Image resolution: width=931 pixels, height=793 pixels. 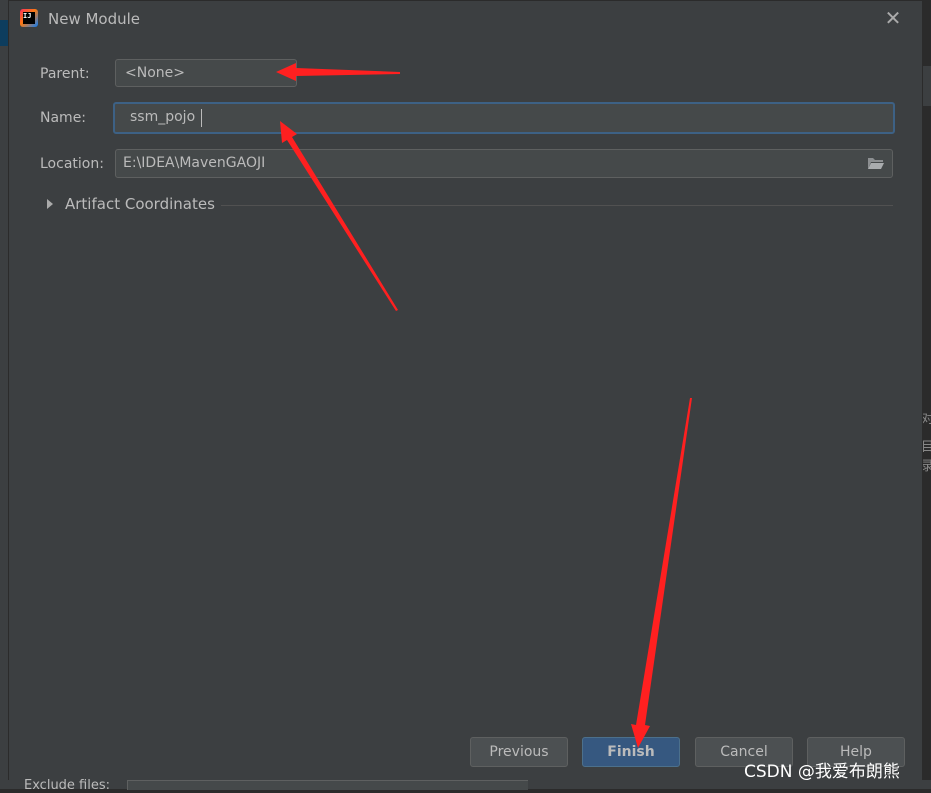 What do you see at coordinates (631, 752) in the screenshot?
I see `finish-button: Finish` at bounding box center [631, 752].